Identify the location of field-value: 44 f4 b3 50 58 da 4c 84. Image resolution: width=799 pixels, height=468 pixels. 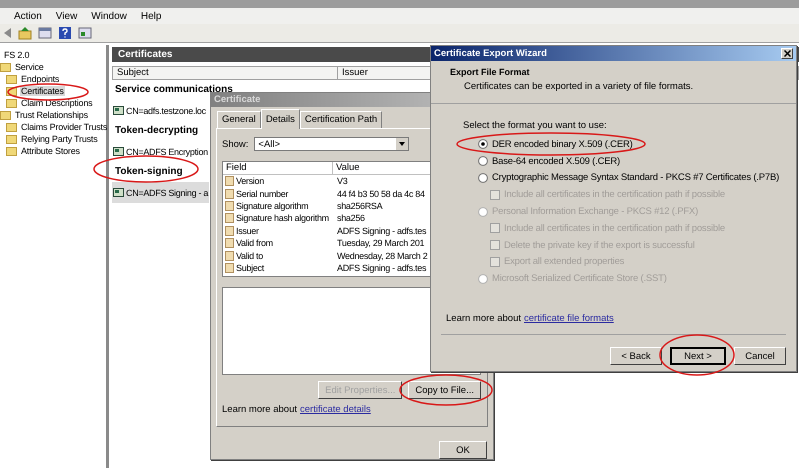
(380, 193).